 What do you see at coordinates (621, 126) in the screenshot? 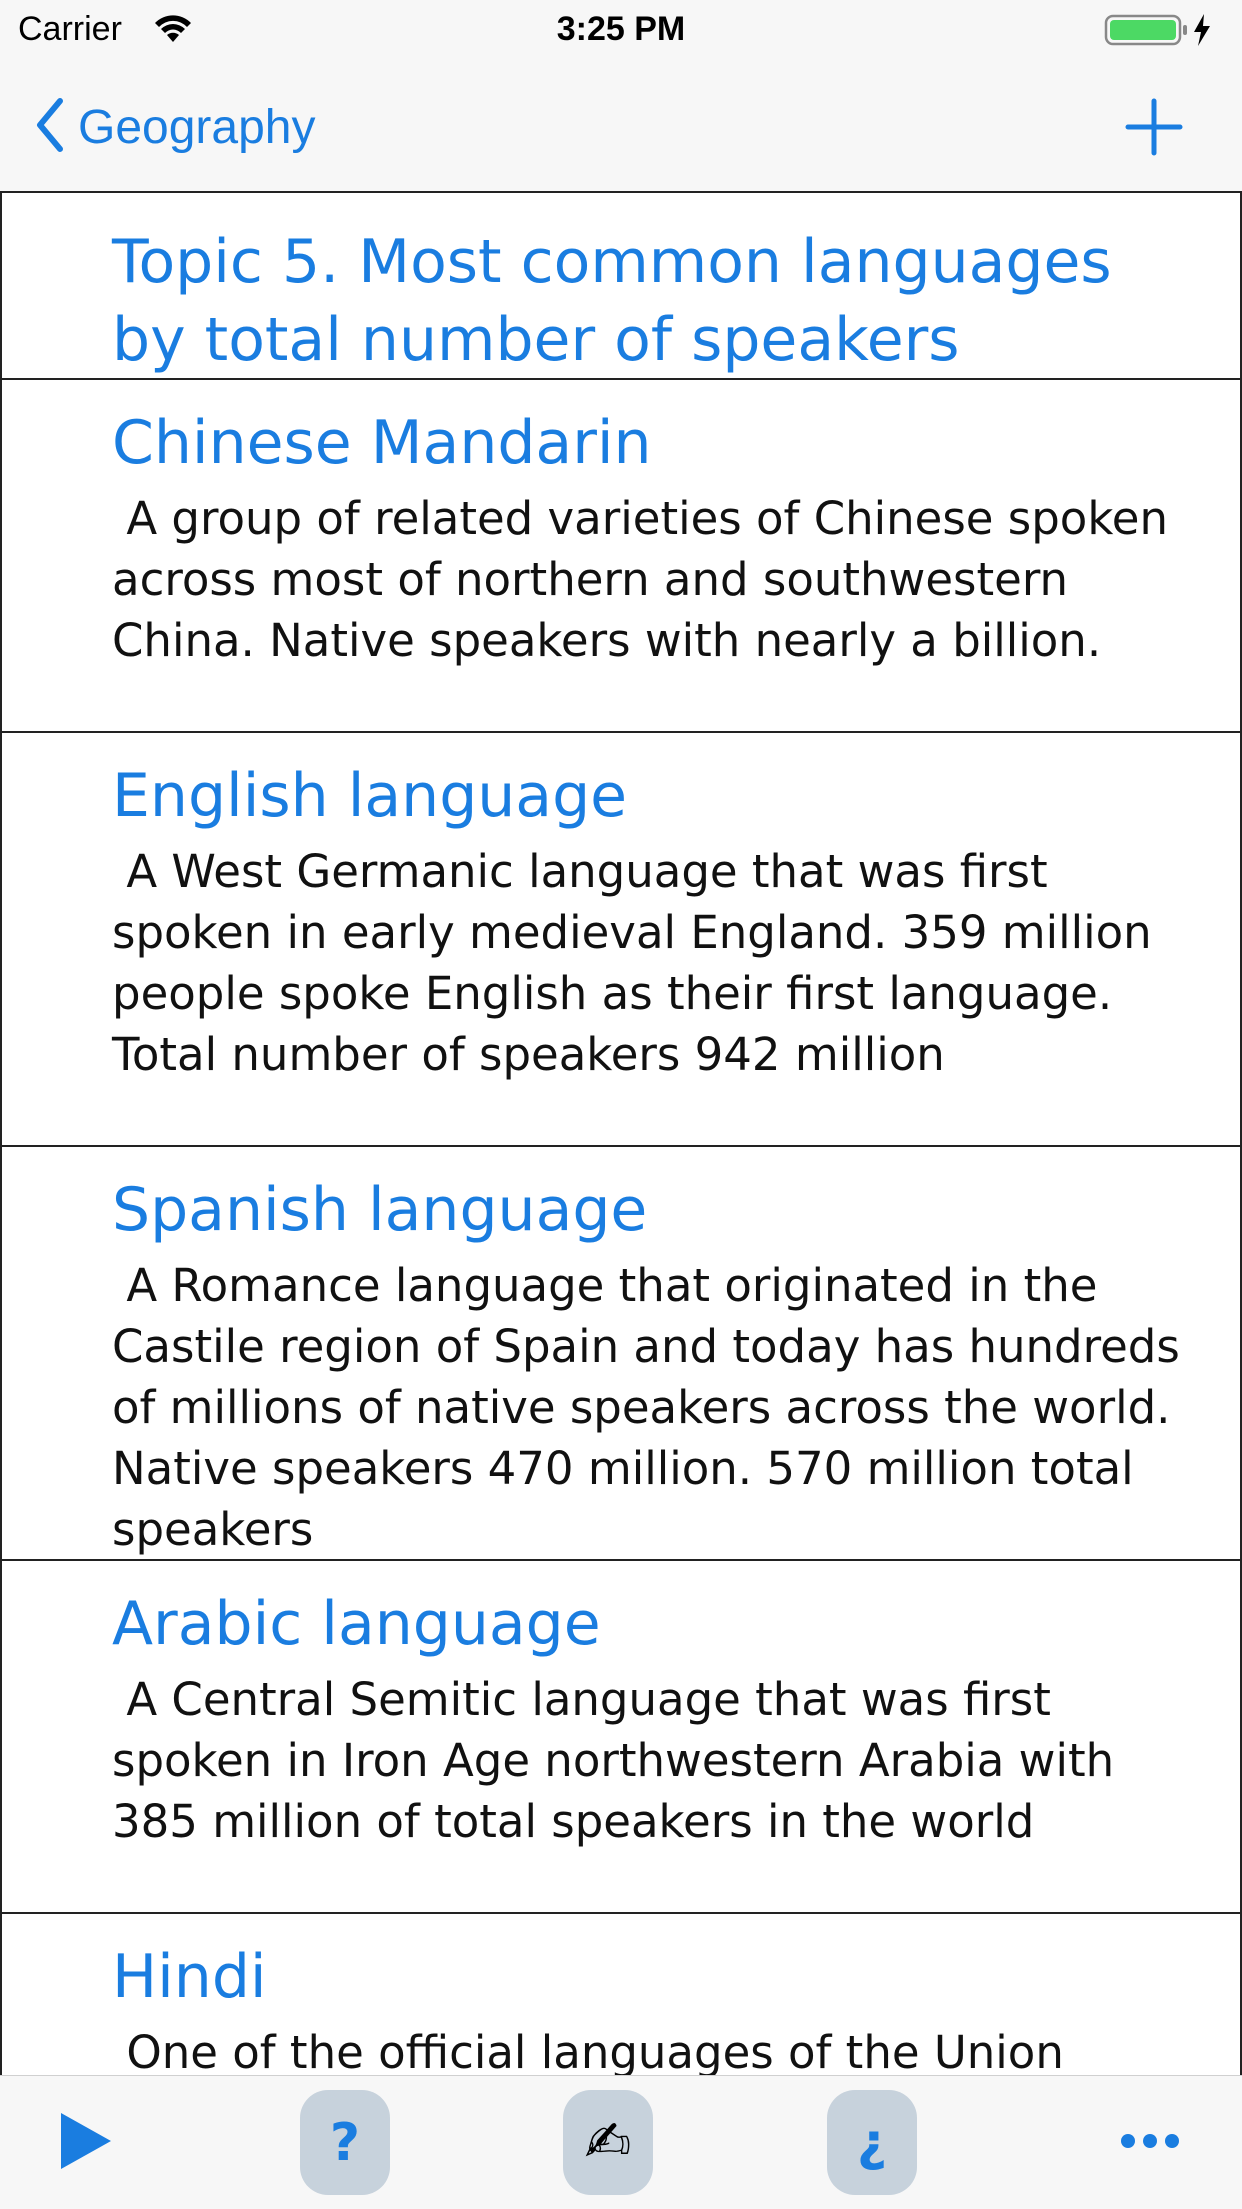
I see `navigation-bar: Geography` at bounding box center [621, 126].